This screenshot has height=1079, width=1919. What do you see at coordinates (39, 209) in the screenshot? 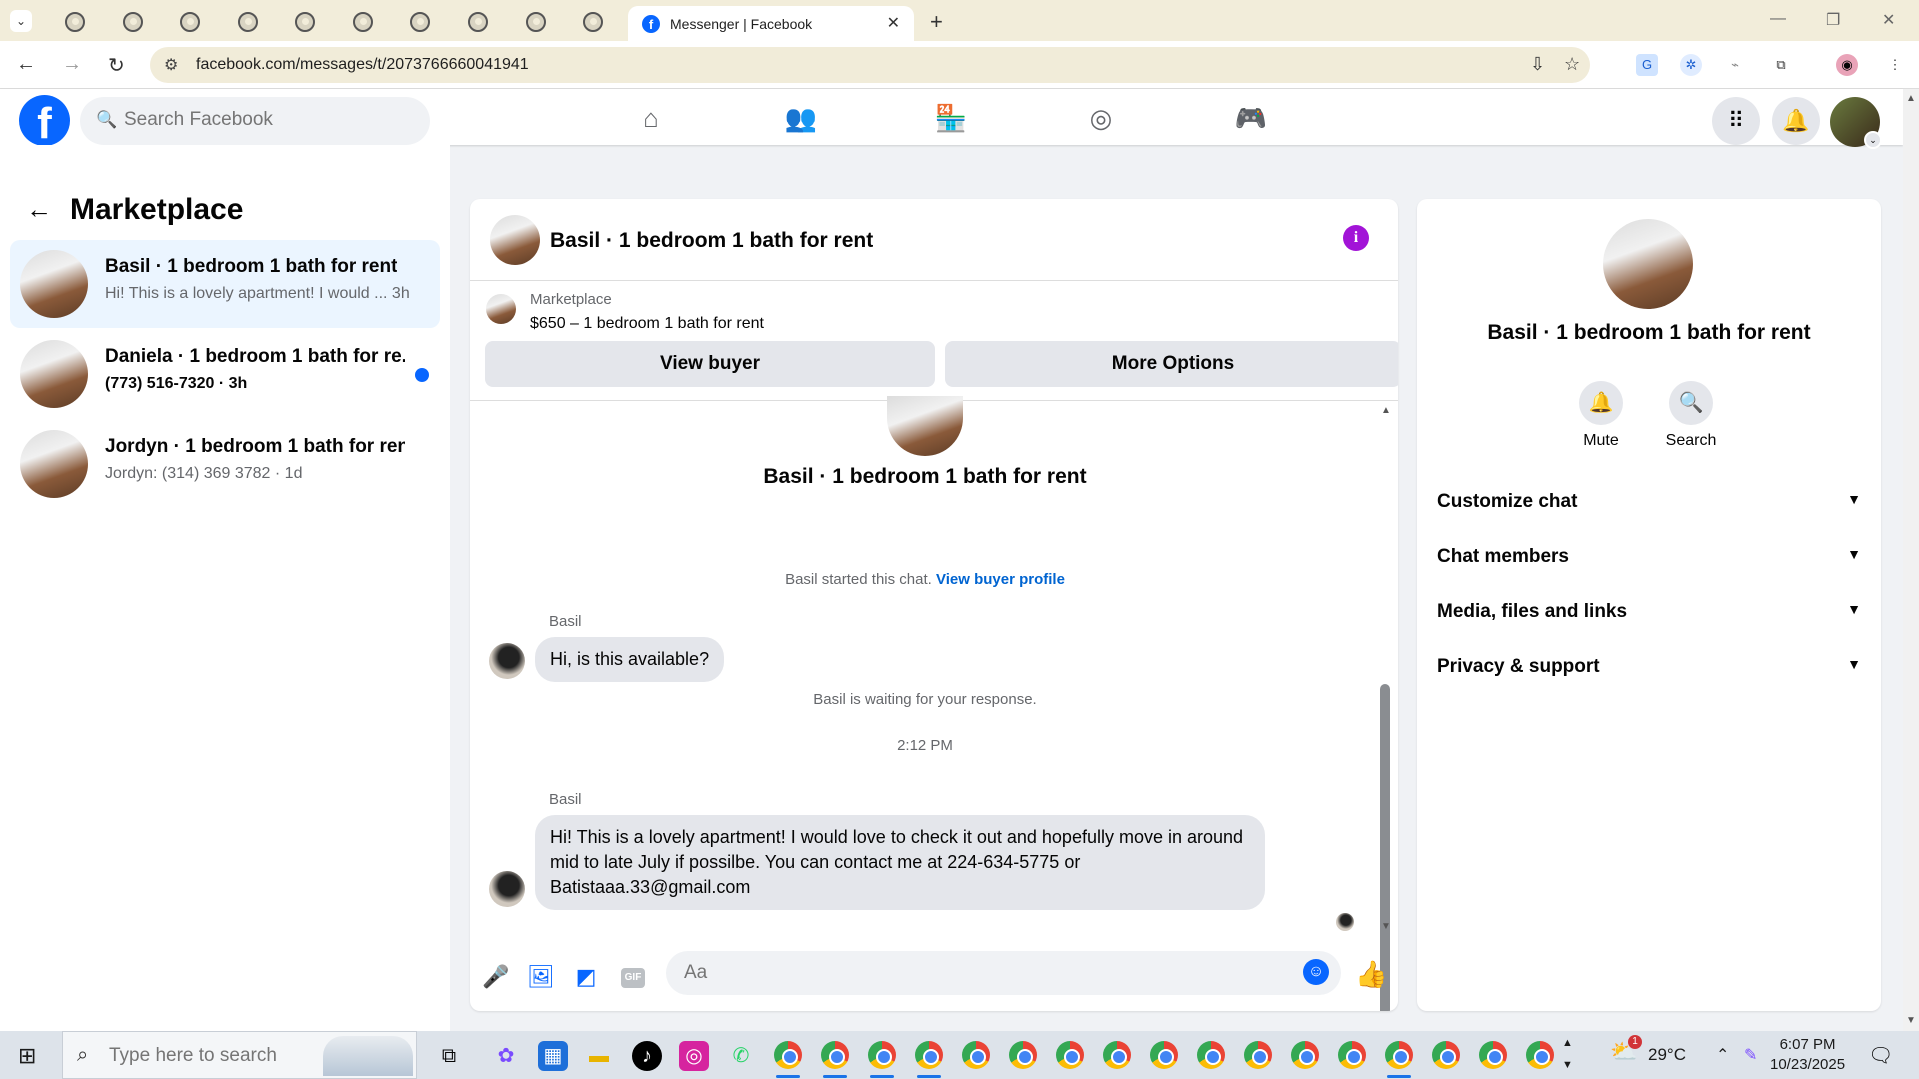
I see `back-arrow-icon: ←` at bounding box center [39, 209].